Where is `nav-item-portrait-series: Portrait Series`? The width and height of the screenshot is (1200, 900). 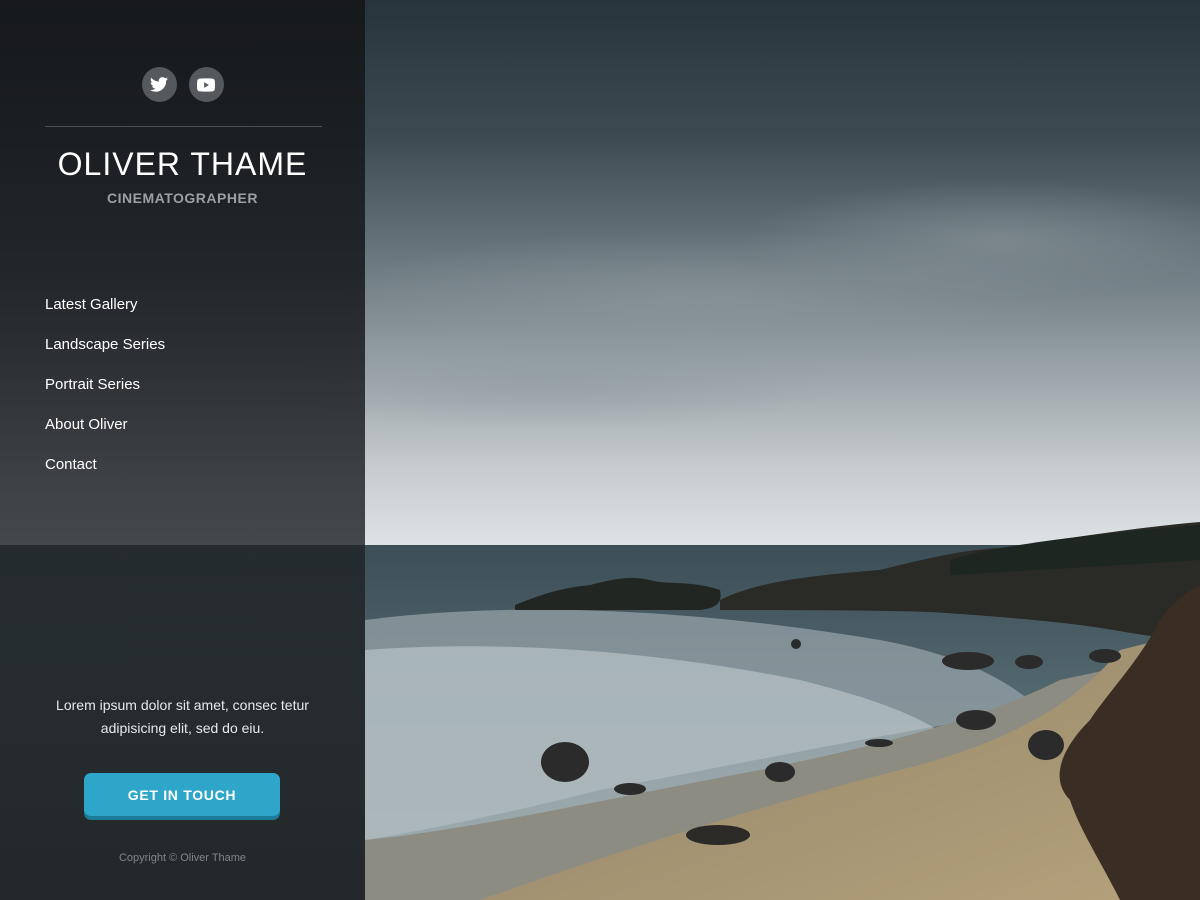 nav-item-portrait-series: Portrait Series is located at coordinates (105, 396).